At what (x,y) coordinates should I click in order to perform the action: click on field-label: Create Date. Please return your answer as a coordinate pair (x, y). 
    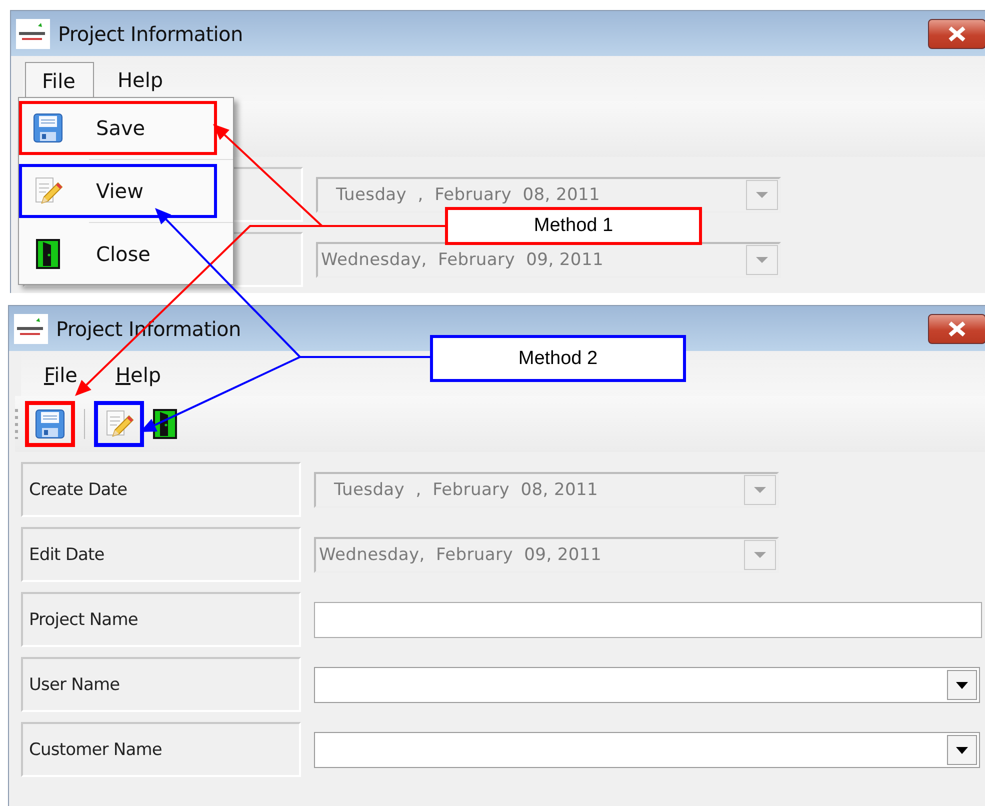
    Looking at the image, I should click on (161, 489).